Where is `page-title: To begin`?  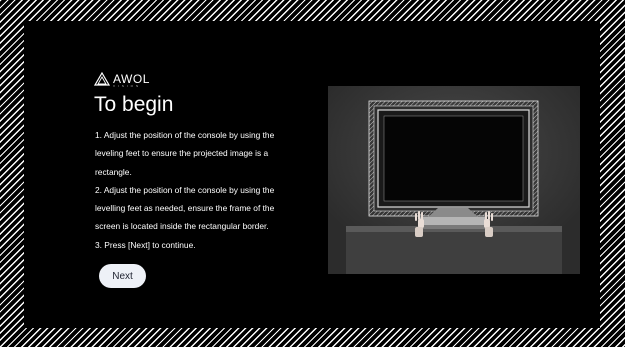 page-title: To begin is located at coordinates (134, 104).